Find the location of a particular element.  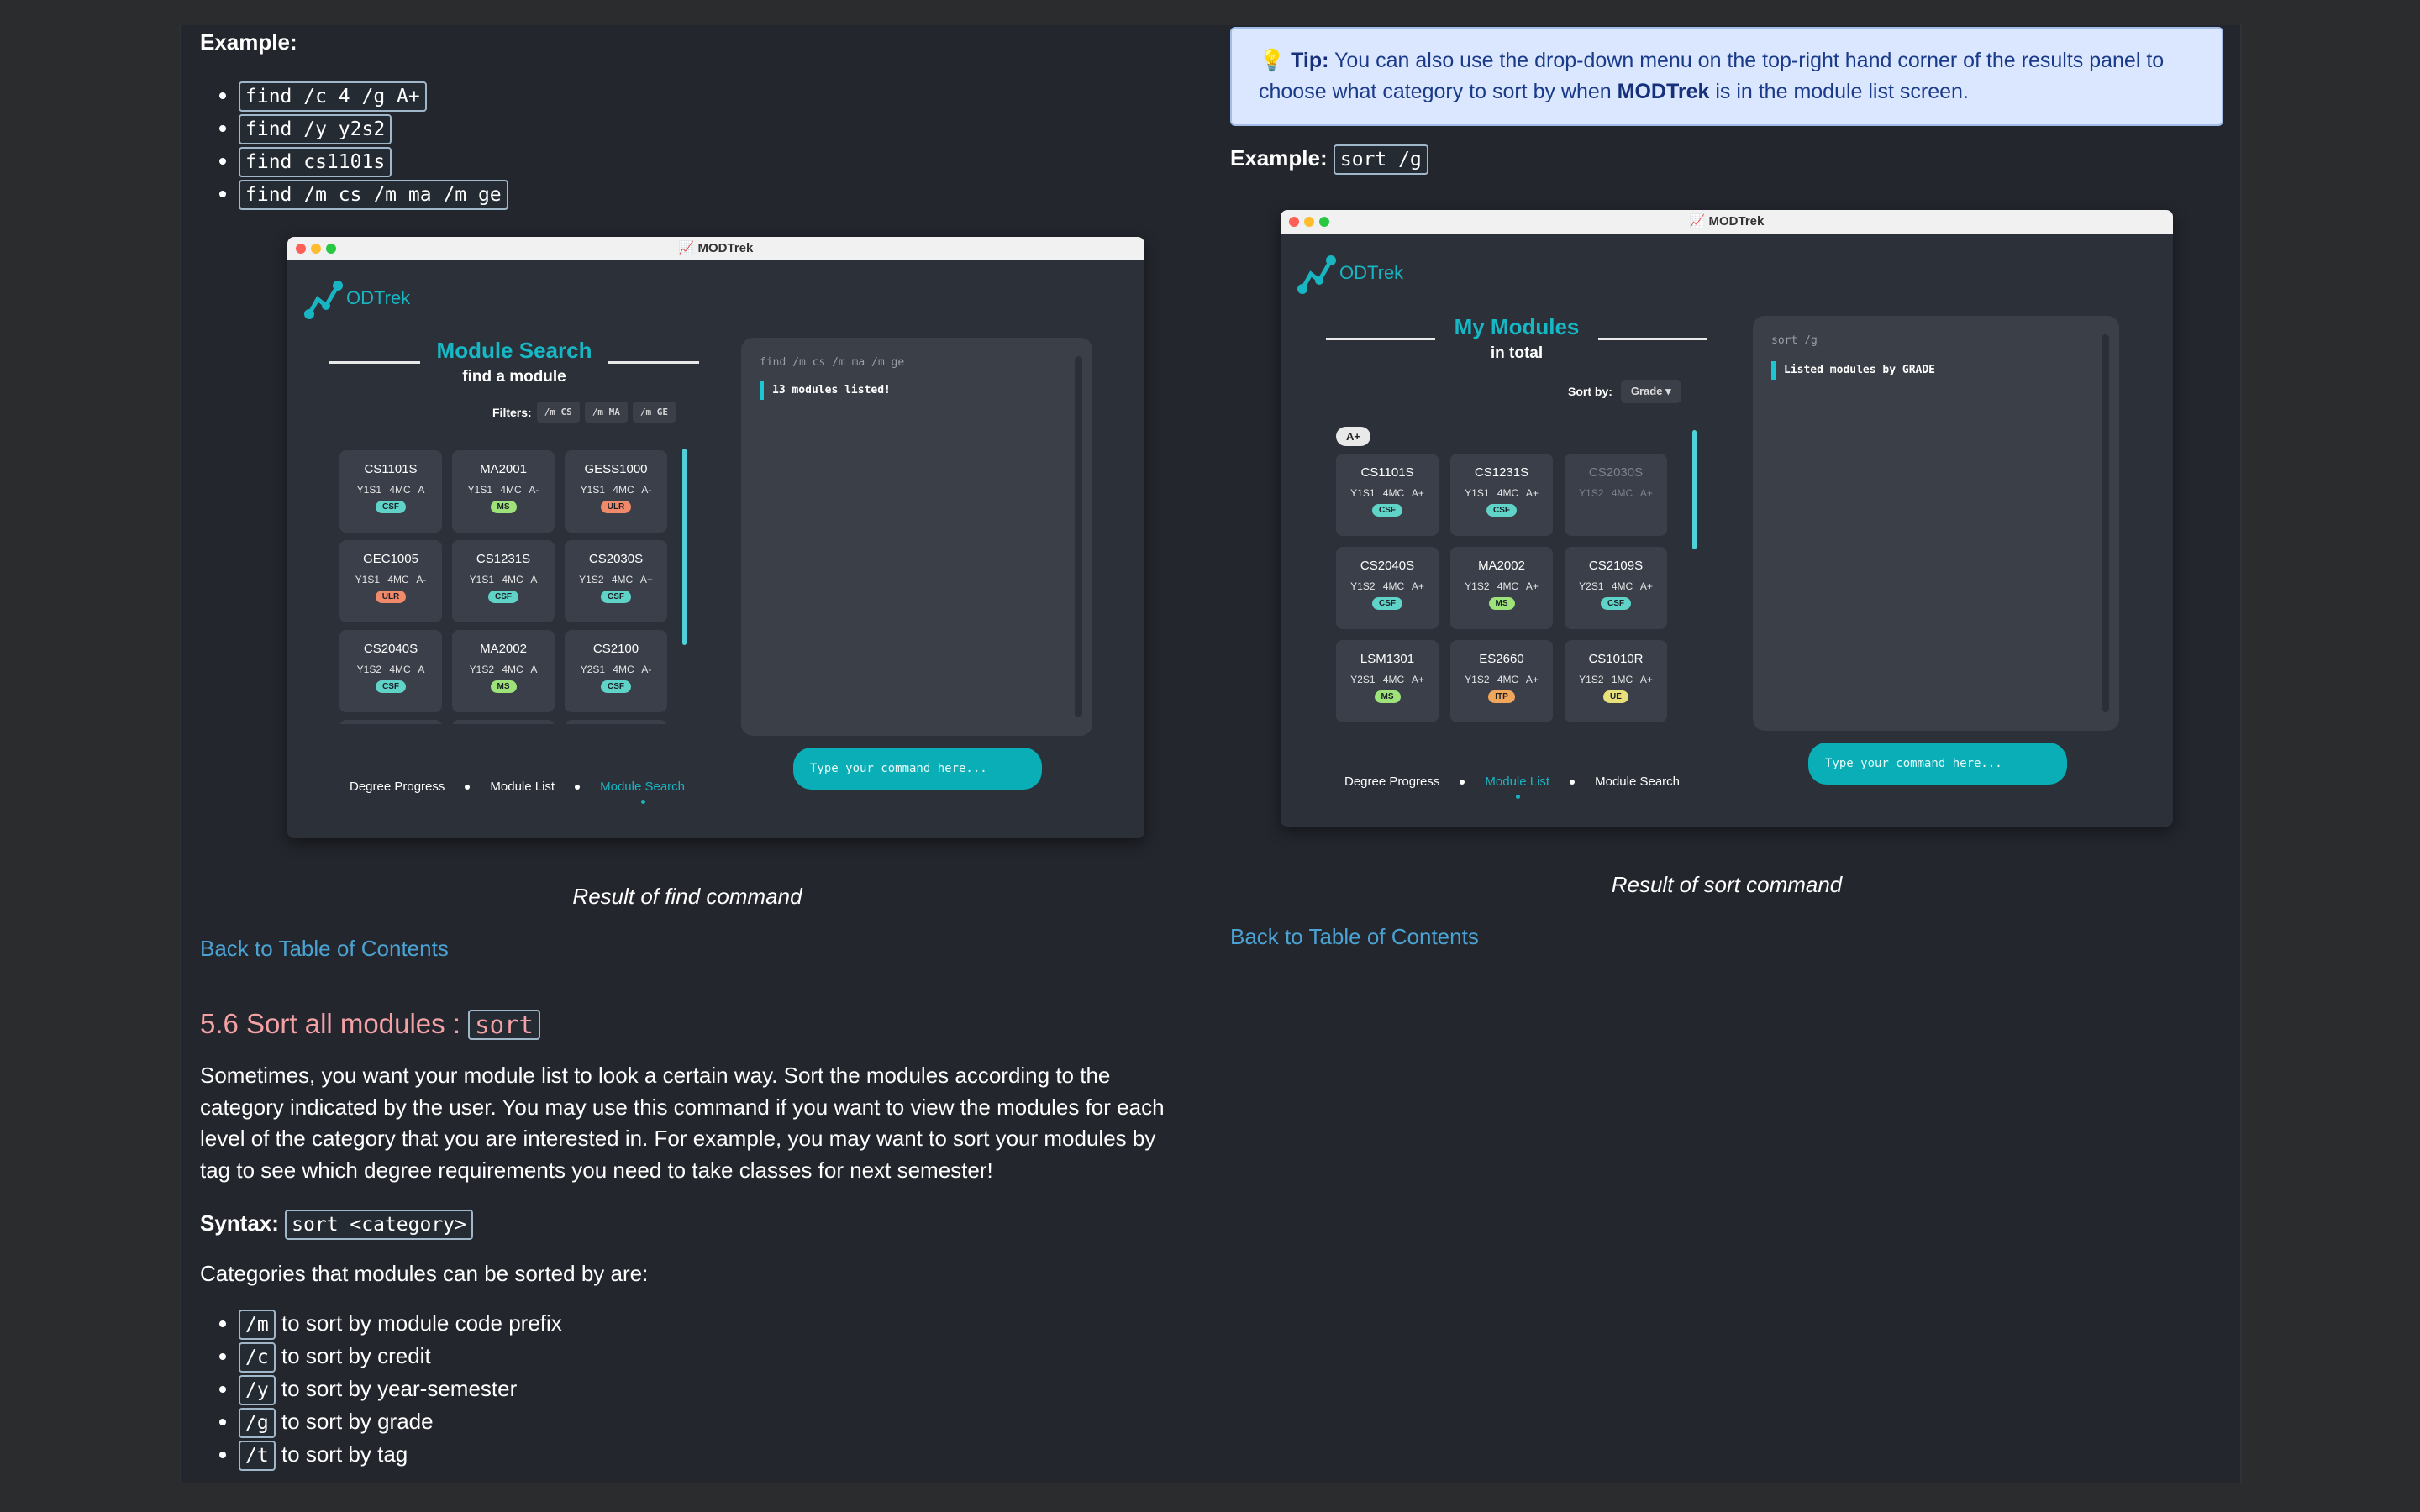

module-card: CS1010R is located at coordinates (616, 722).